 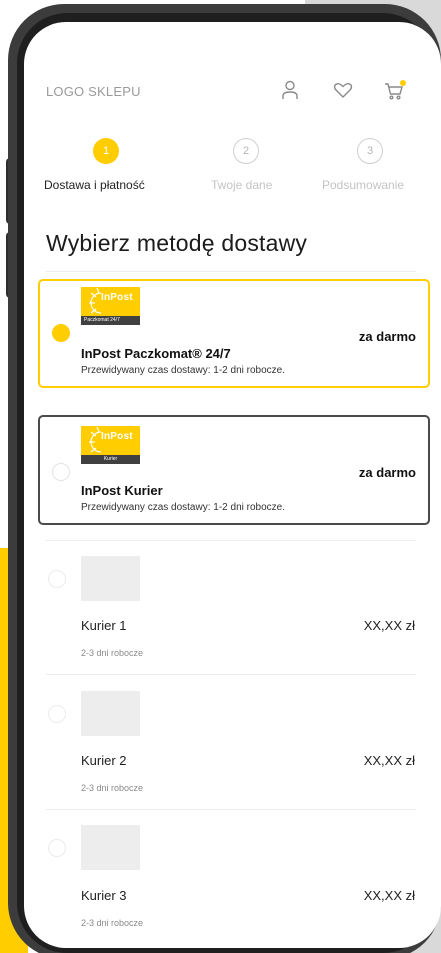 I want to click on step-2-circle: 2, so click(x=246, y=151).